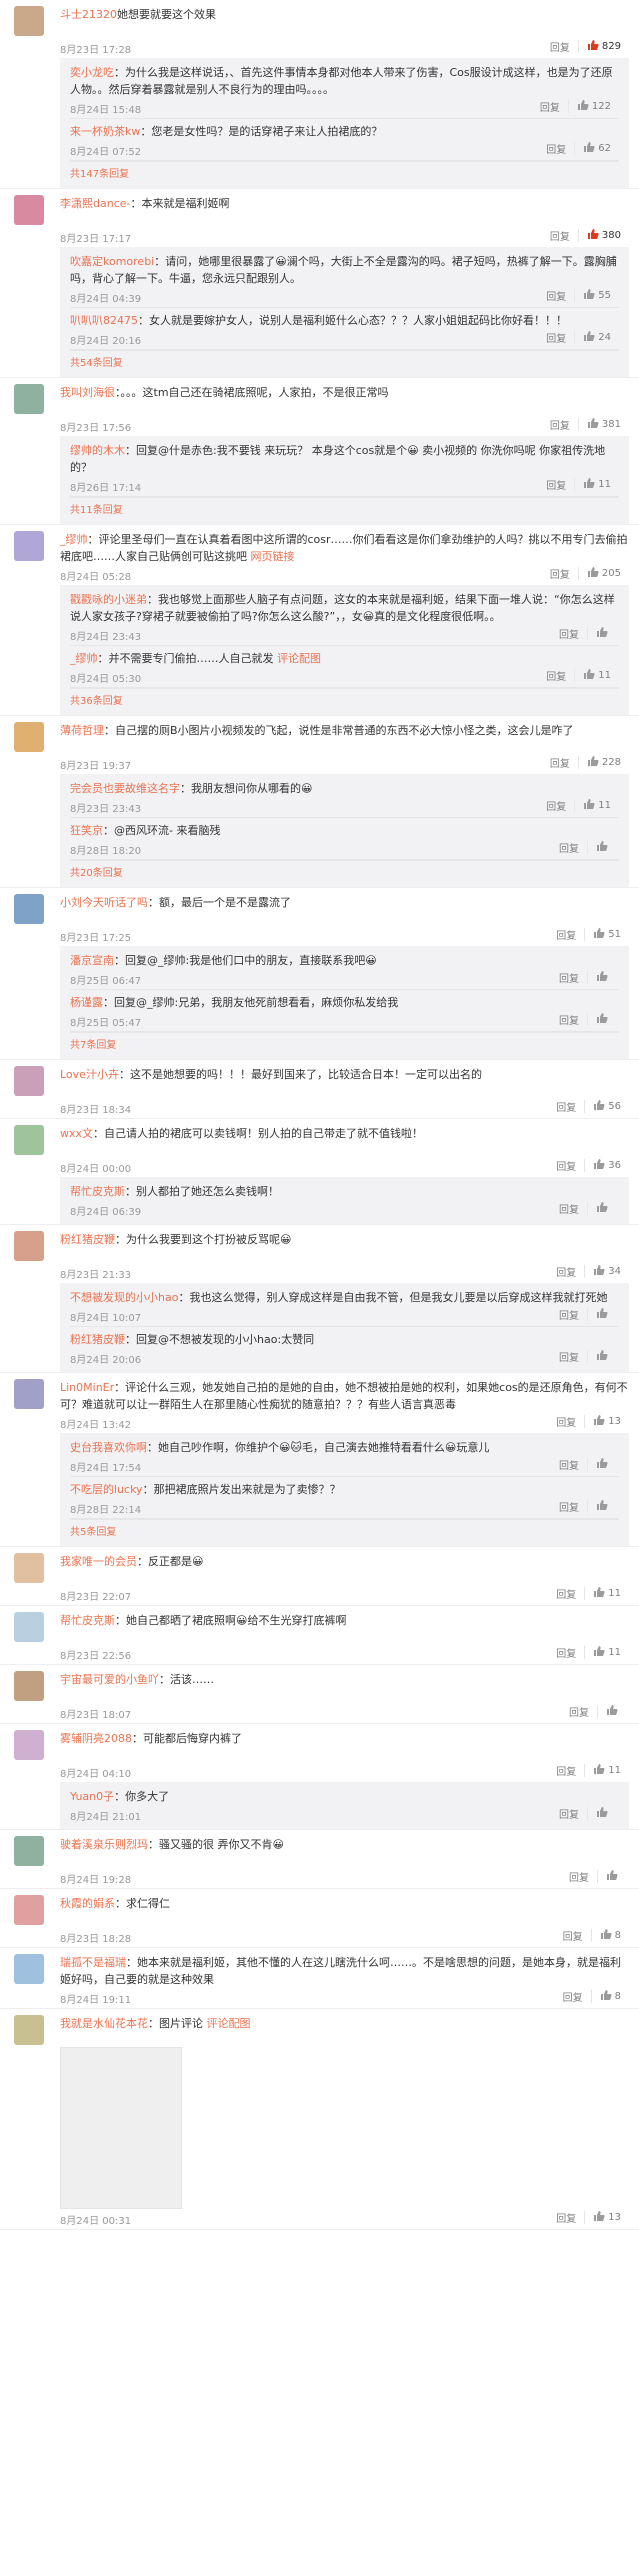 The image size is (639, 2553). I want to click on more-replies-link: 共7条回复, so click(344, 1043).